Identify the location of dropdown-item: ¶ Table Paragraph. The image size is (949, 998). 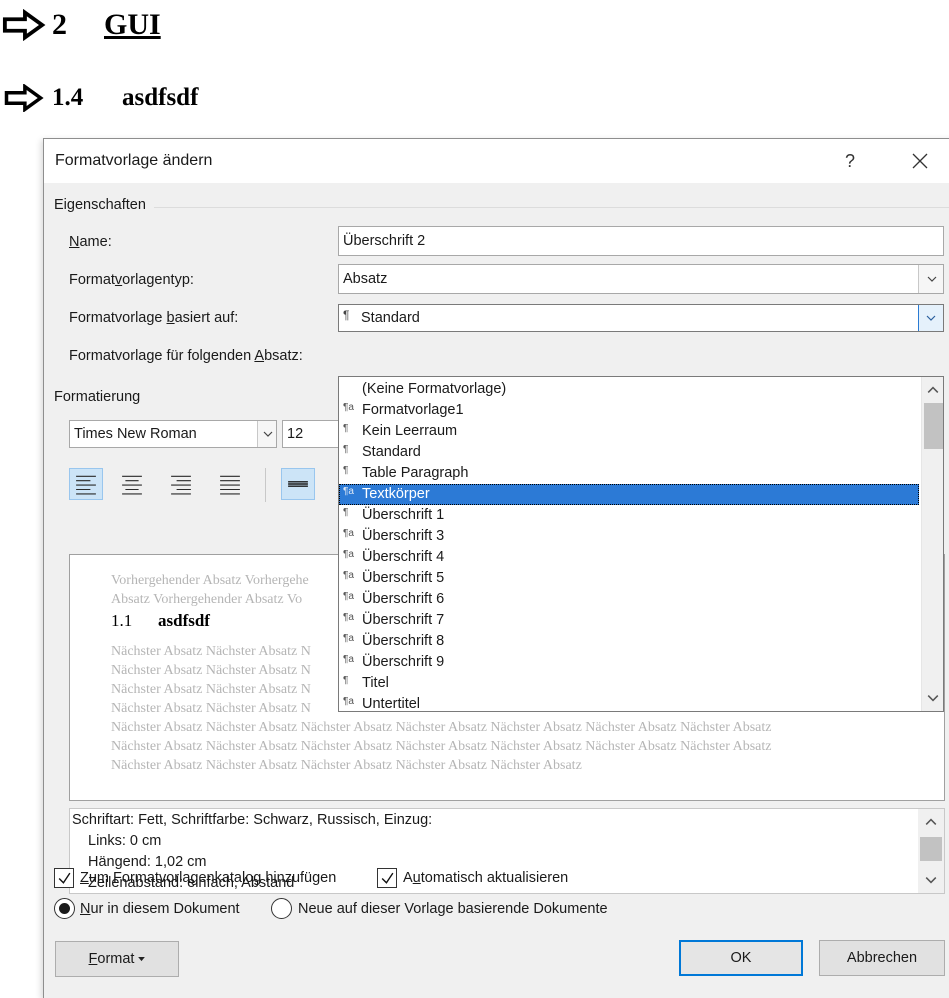
(629, 473).